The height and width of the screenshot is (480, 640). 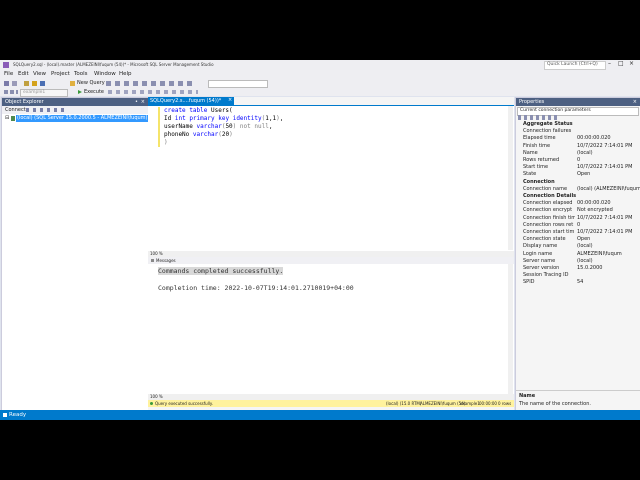 What do you see at coordinates (541, 268) in the screenshot?
I see `property-key: Server version` at bounding box center [541, 268].